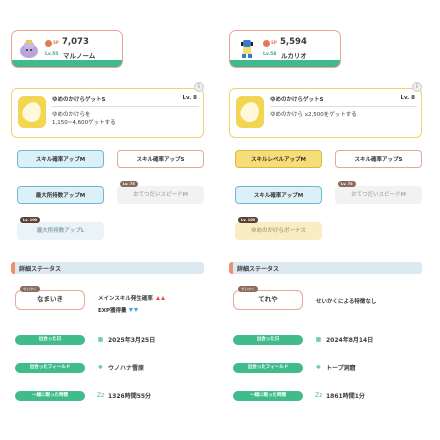  I want to click on nature-neutral-text: せいかくによる特徴なし, so click(346, 302).